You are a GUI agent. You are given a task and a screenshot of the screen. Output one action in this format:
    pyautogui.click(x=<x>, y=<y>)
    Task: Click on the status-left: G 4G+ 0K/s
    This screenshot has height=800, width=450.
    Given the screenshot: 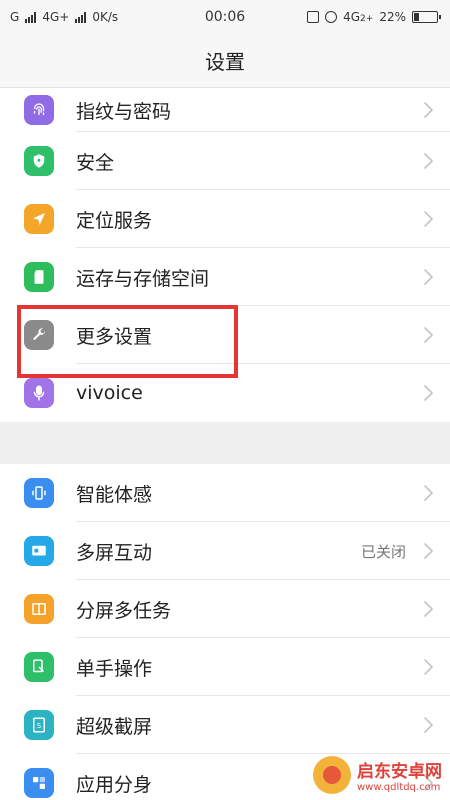 What is the action you would take?
    pyautogui.click(x=64, y=17)
    